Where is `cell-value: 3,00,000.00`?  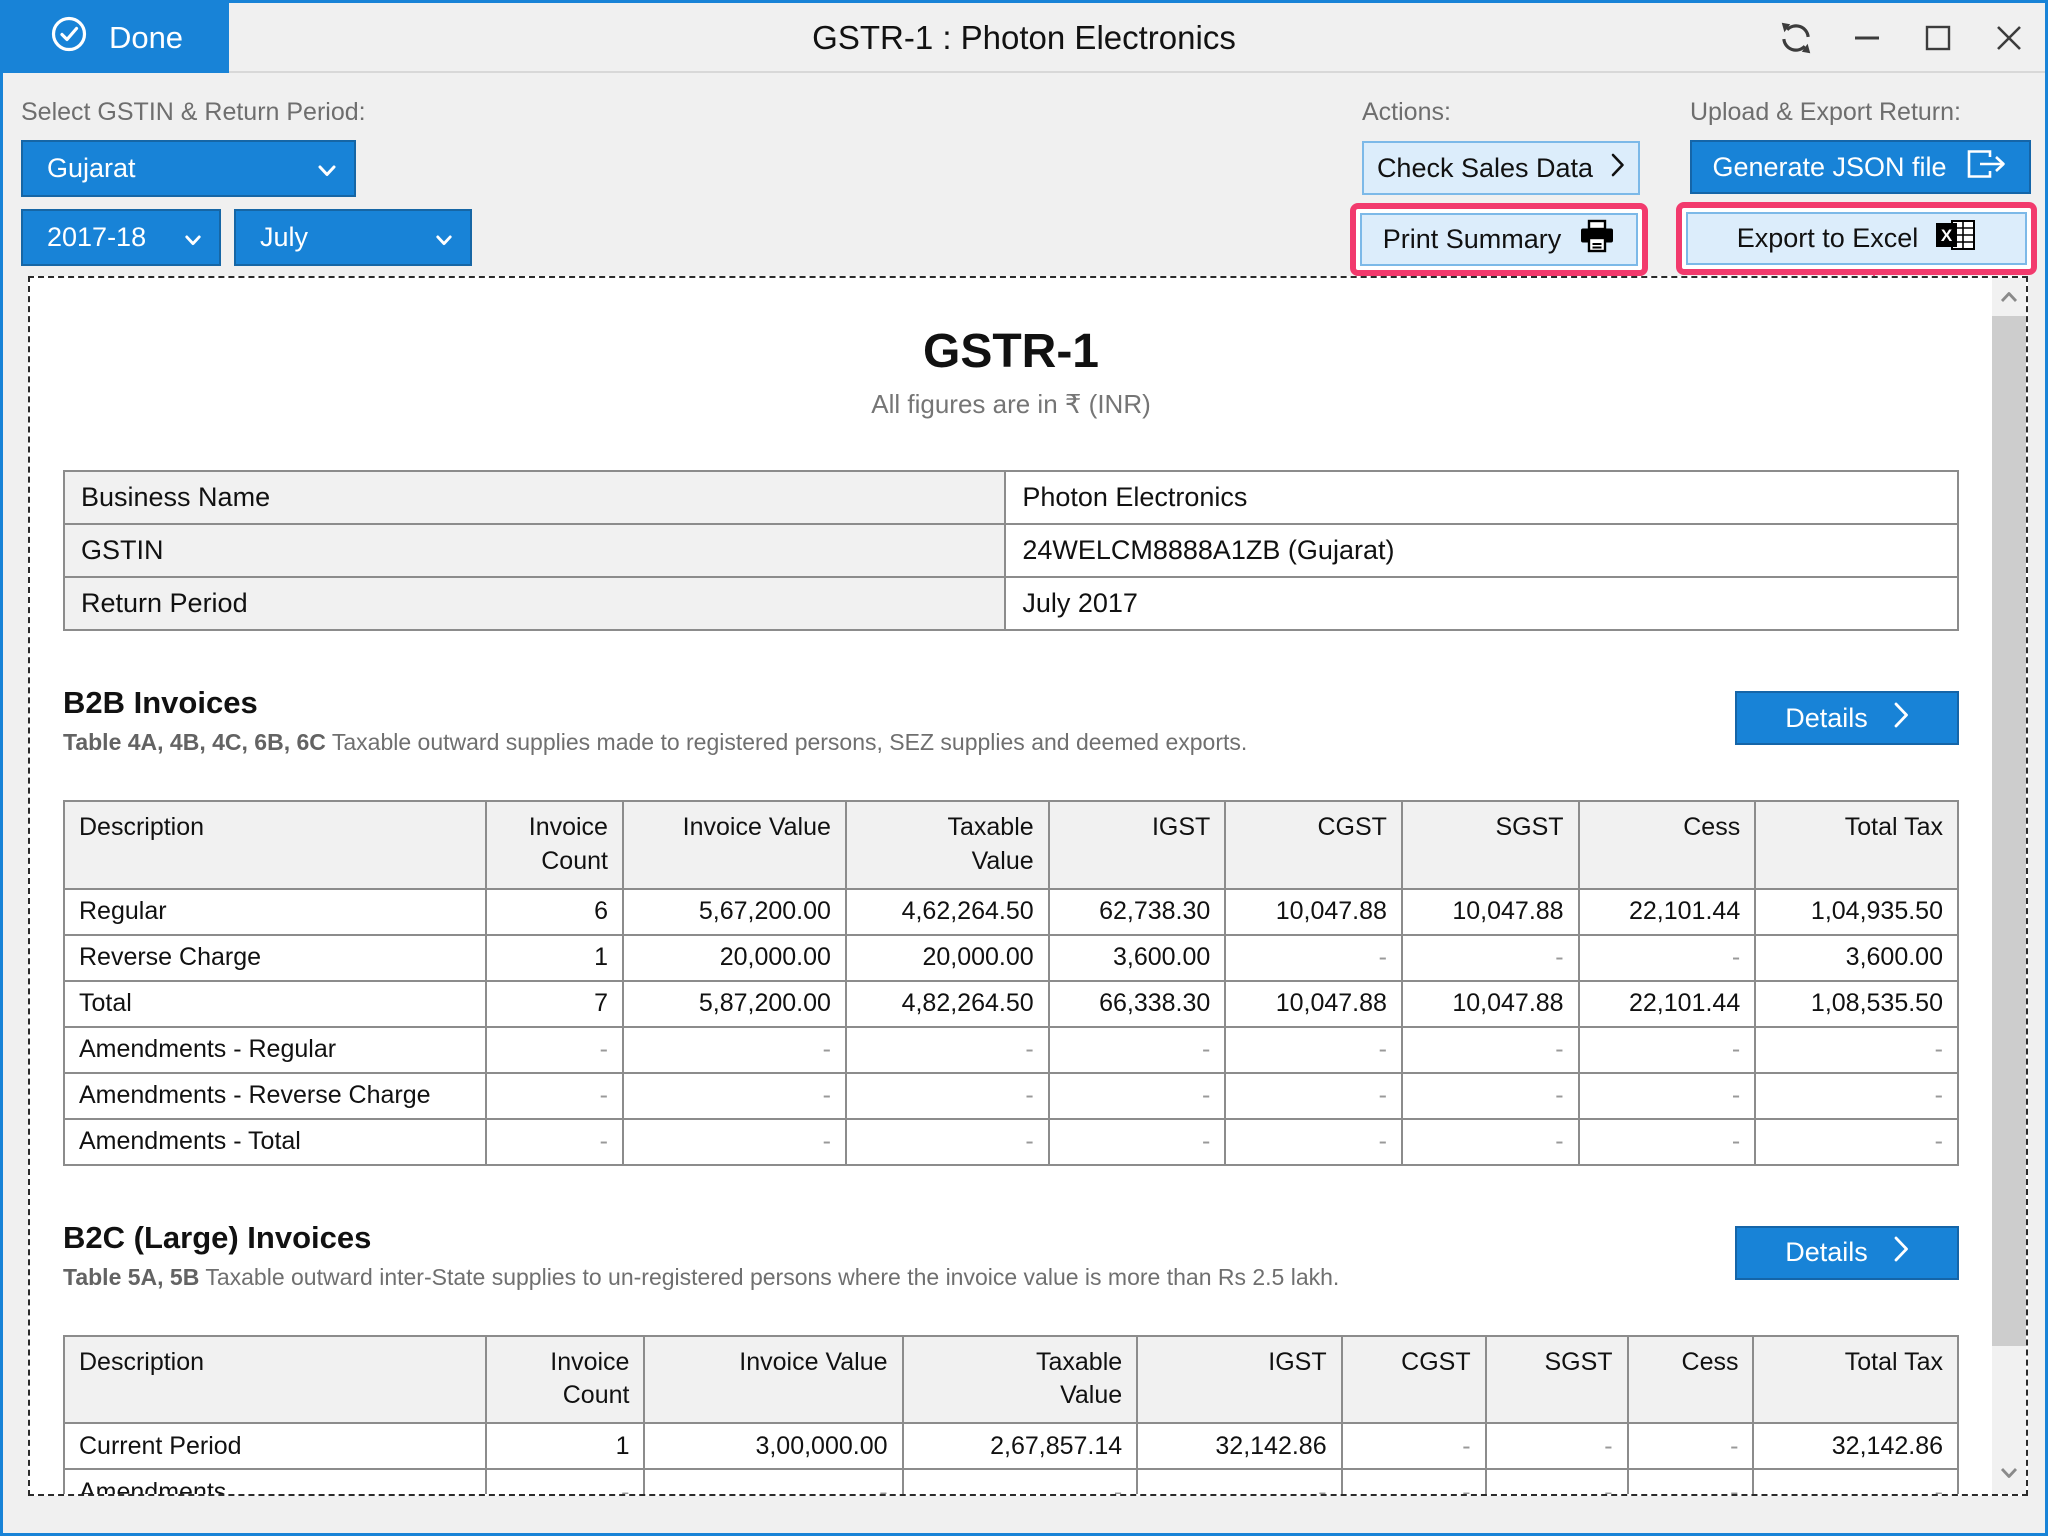
cell-value: 3,00,000.00 is located at coordinates (773, 1446).